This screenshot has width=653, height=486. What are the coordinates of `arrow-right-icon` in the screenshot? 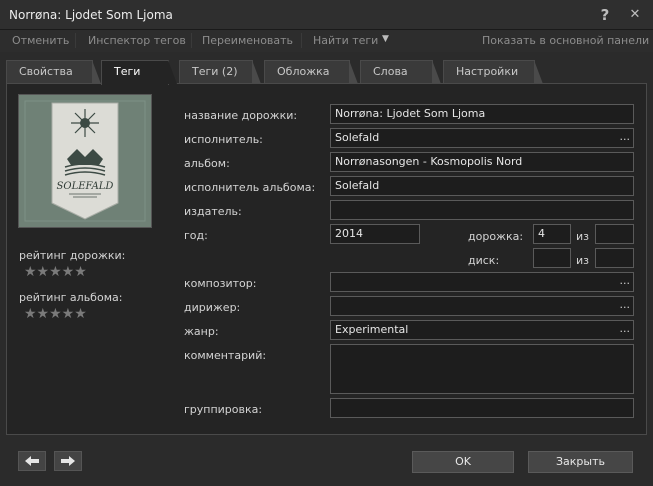 It's located at (68, 461).